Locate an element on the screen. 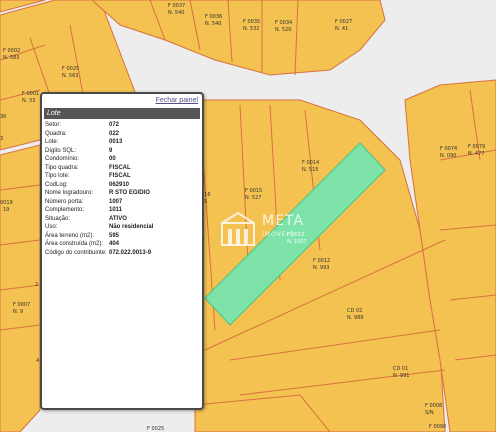 This screenshot has height=432, width=496. plot-number: S/N is located at coordinates (429, 413).